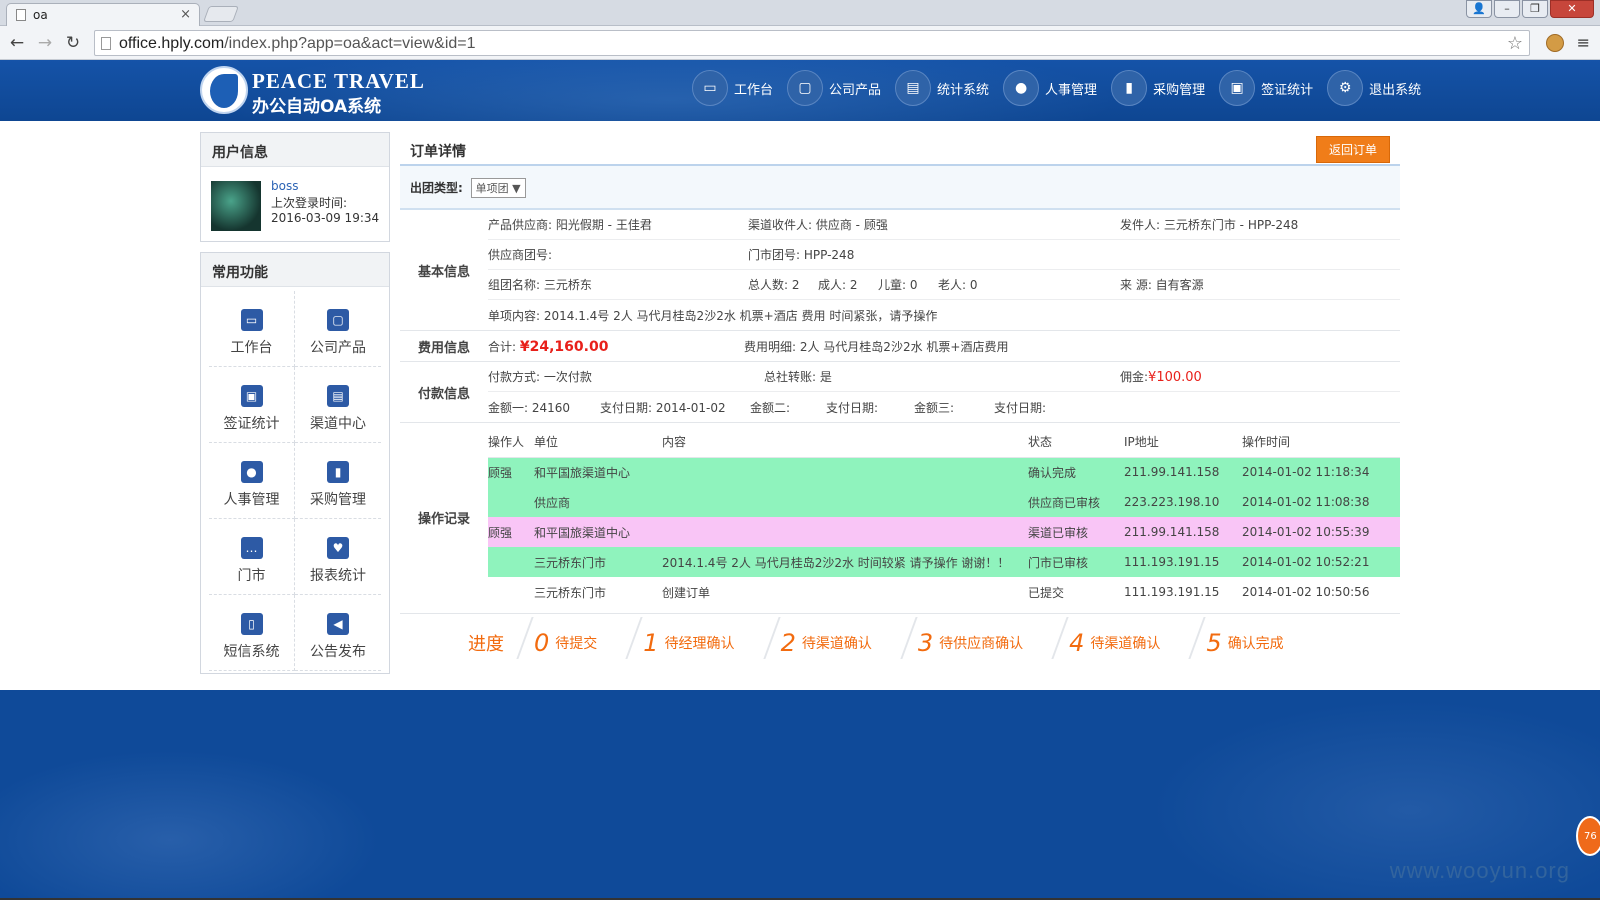 The image size is (1600, 900). Describe the element at coordinates (251, 320) in the screenshot. I see `monitor-icon: ▭` at that location.